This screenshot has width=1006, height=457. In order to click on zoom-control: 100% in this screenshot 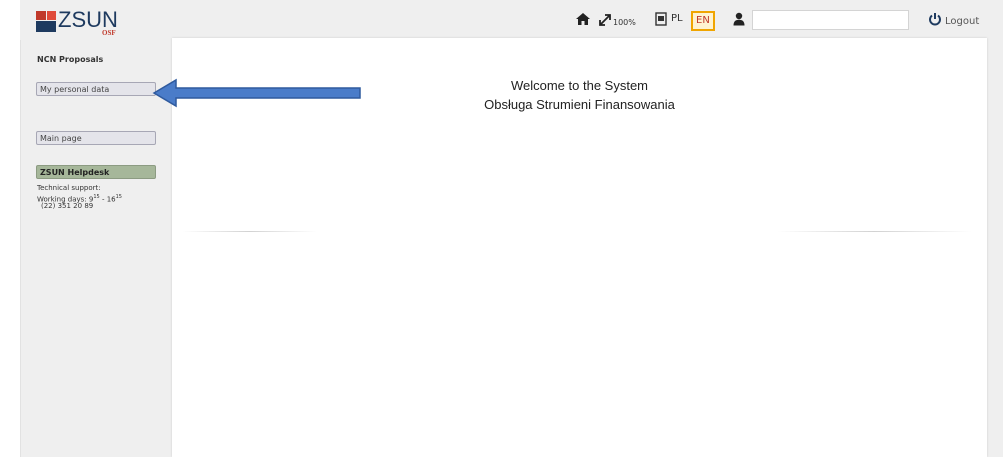, I will do `click(617, 20)`.